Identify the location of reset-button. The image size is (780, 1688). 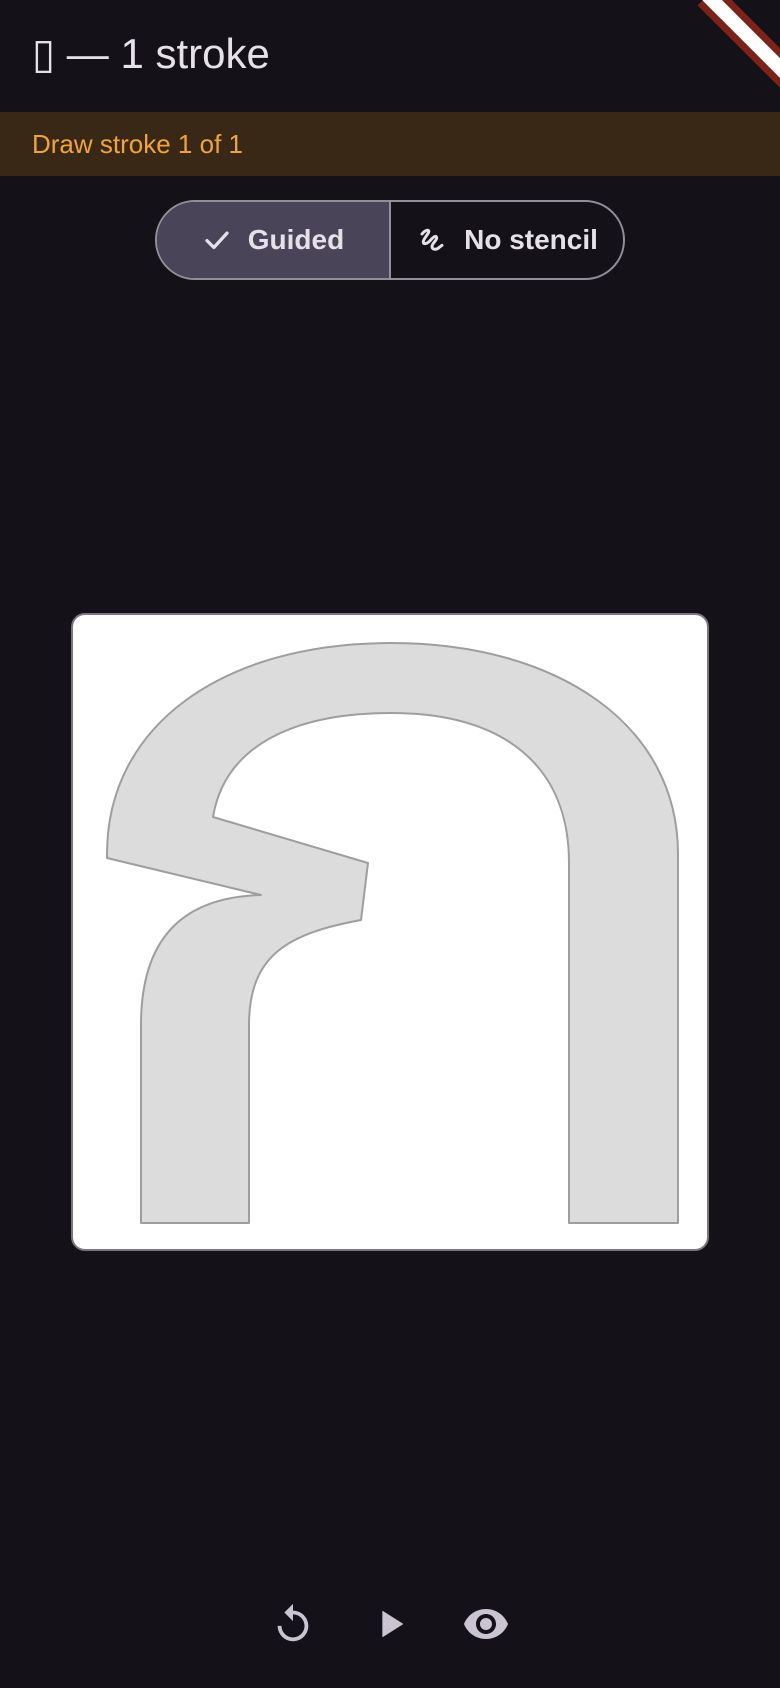
(293, 1626).